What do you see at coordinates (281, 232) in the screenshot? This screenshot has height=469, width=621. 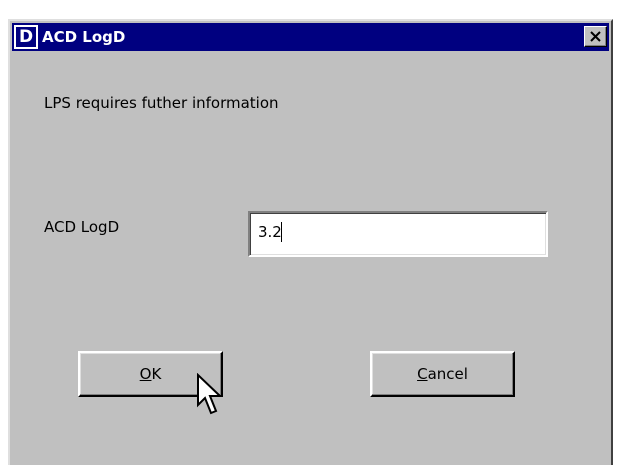 I see `text-caret` at bounding box center [281, 232].